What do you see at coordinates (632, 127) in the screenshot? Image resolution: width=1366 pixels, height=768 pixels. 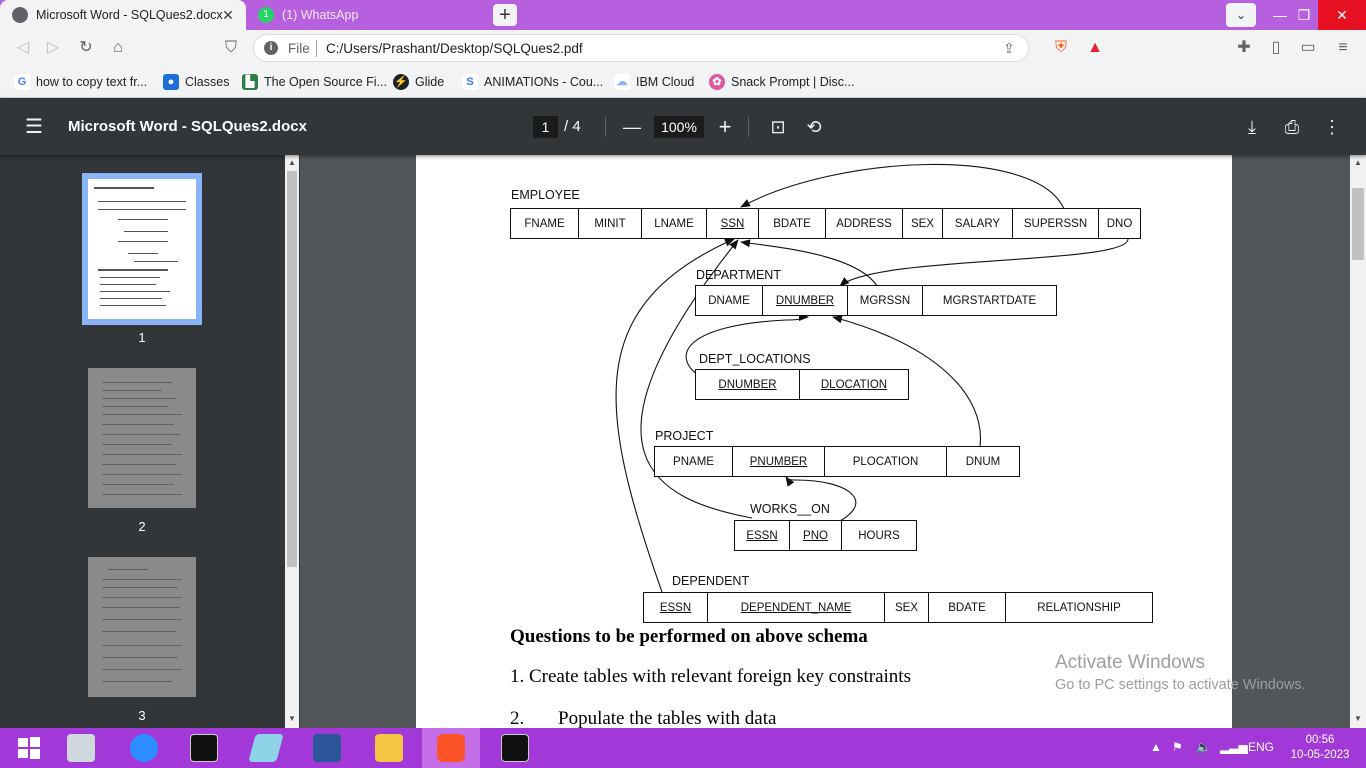 I see `zoom-out-icon: —` at bounding box center [632, 127].